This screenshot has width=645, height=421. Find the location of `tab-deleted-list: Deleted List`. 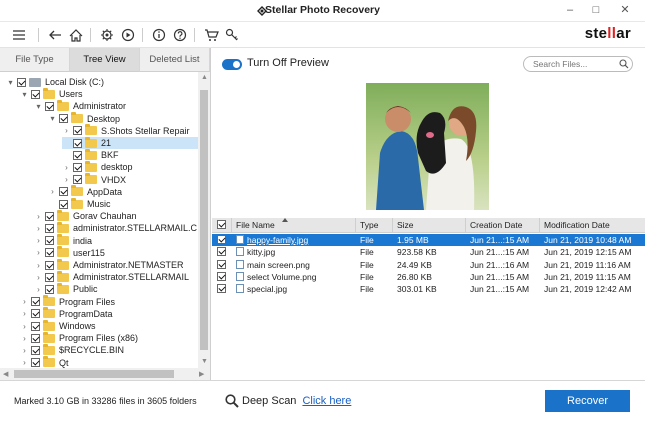

tab-deleted-list: Deleted List is located at coordinates (175, 60).